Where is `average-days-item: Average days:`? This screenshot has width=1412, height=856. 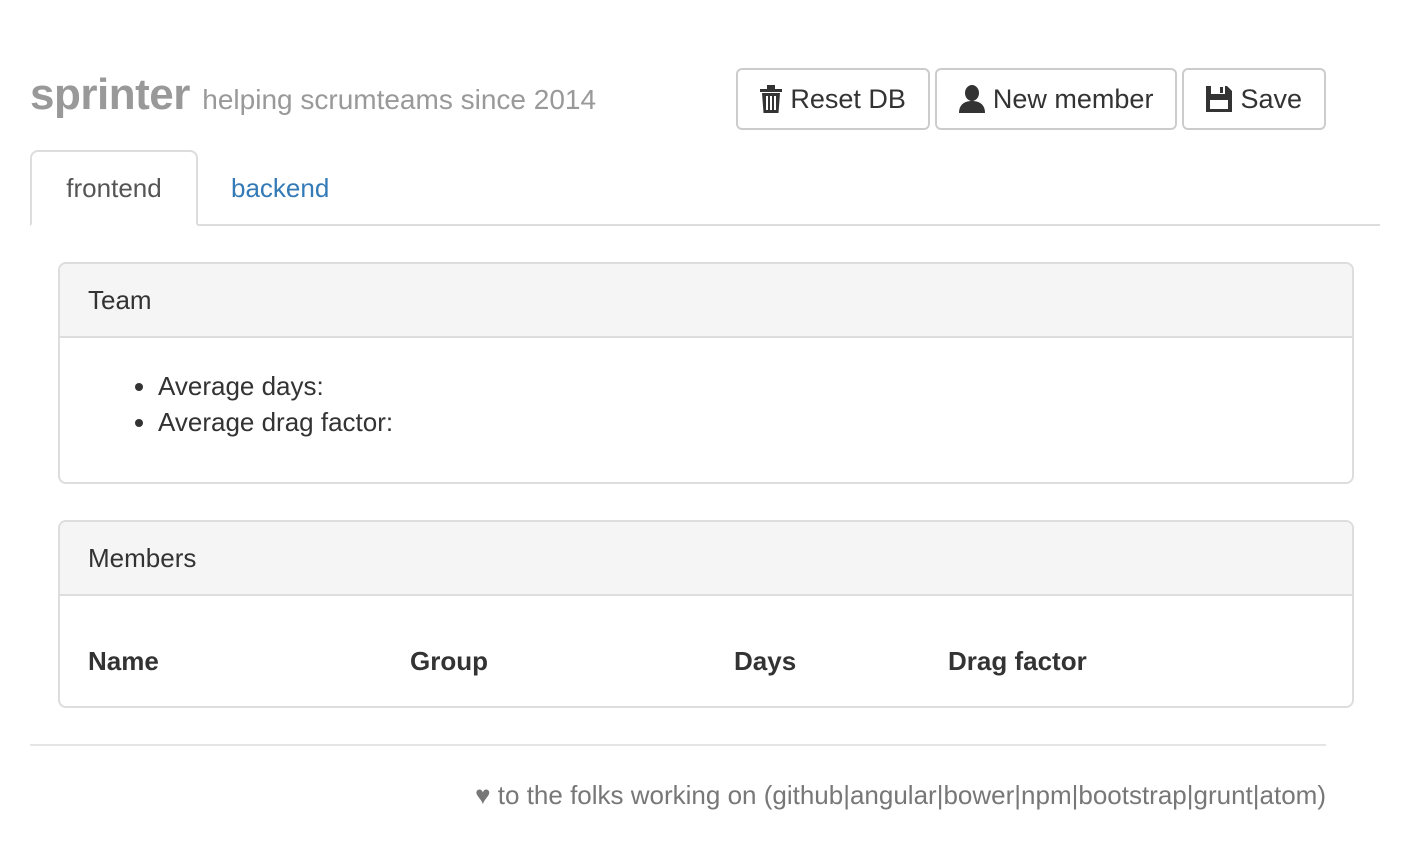 average-days-item: Average days: is located at coordinates (755, 386).